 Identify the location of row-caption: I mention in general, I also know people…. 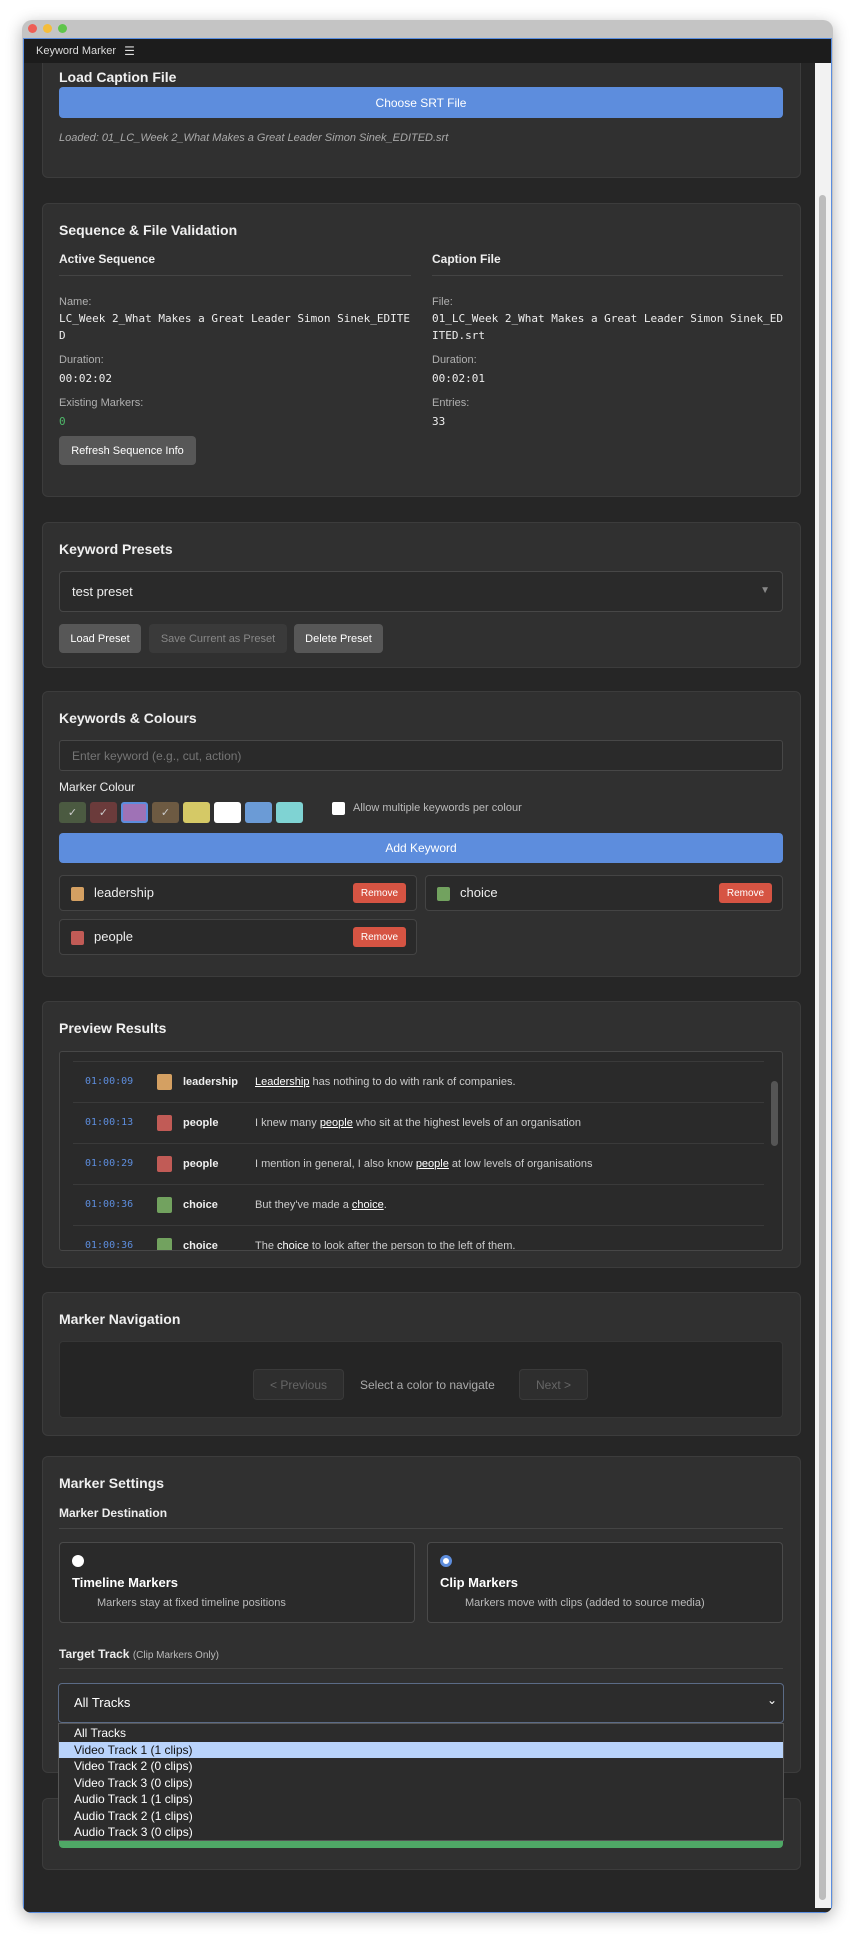
(424, 1164).